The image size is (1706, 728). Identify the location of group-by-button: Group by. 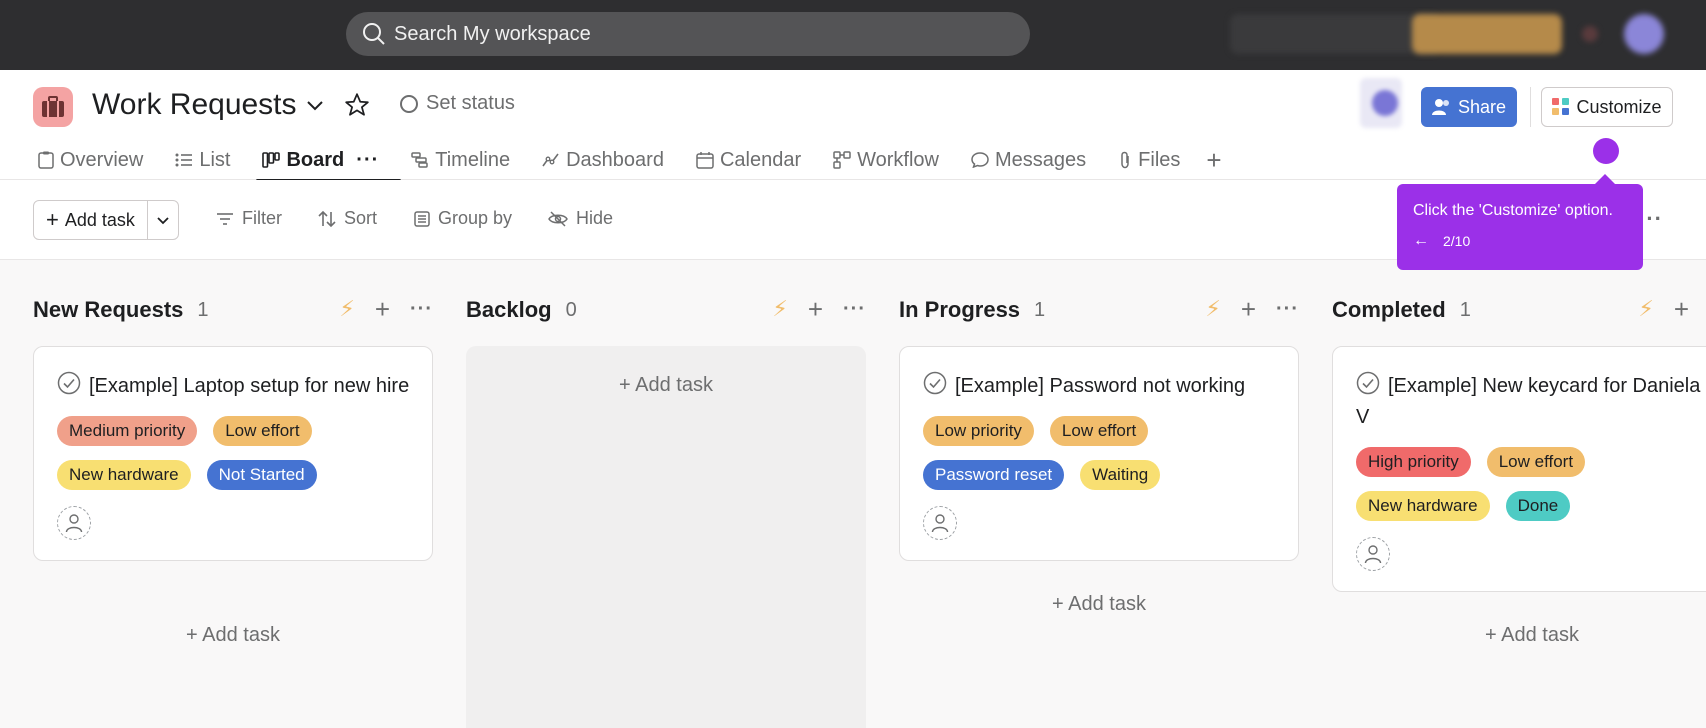
(463, 218).